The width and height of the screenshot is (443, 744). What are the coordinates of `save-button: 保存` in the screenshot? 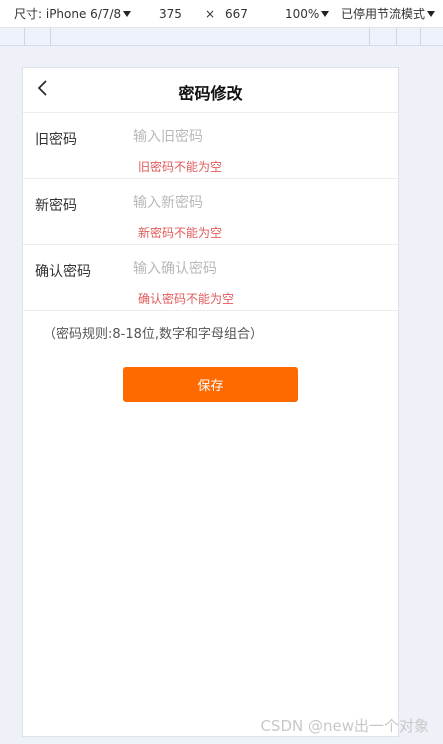 It's located at (210, 384).